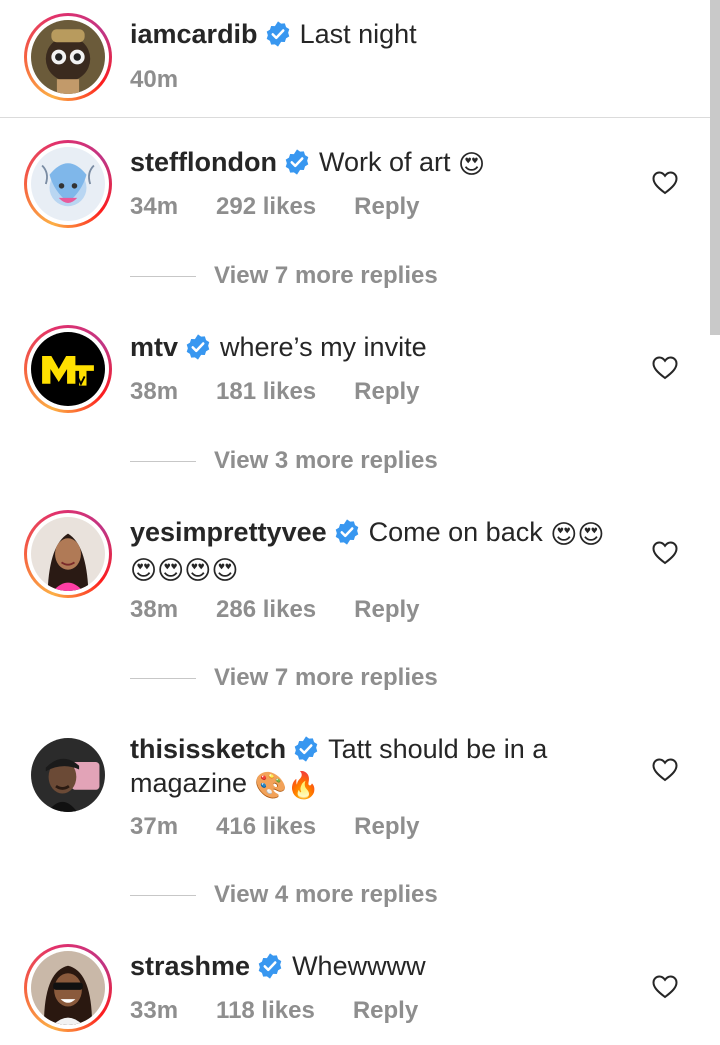 This screenshot has width=720, height=1045. I want to click on caption-username: iamcardib, so click(194, 34).